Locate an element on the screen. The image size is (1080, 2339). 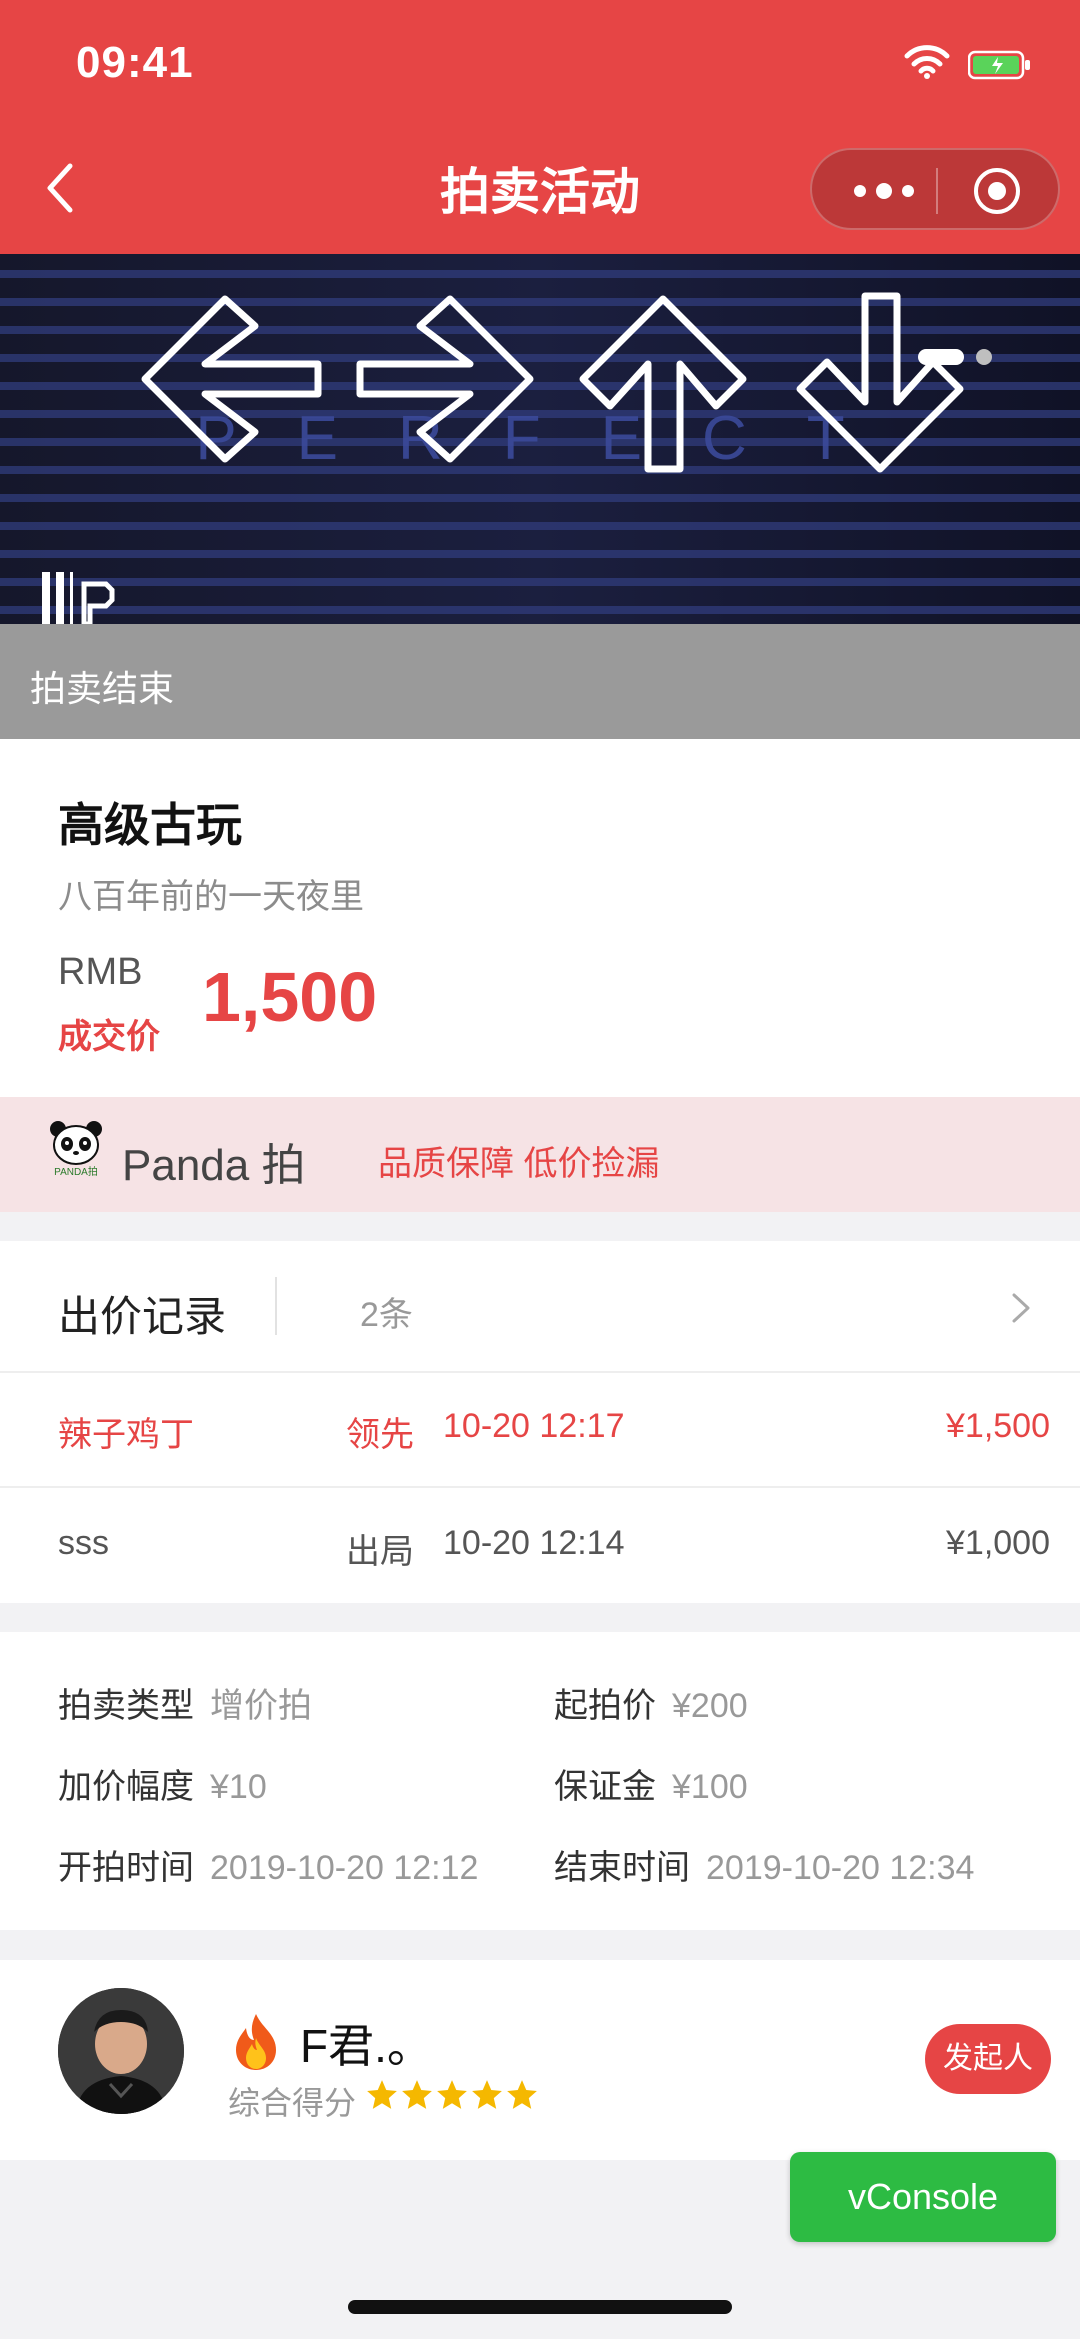
carousel-dot is located at coordinates (984, 357).